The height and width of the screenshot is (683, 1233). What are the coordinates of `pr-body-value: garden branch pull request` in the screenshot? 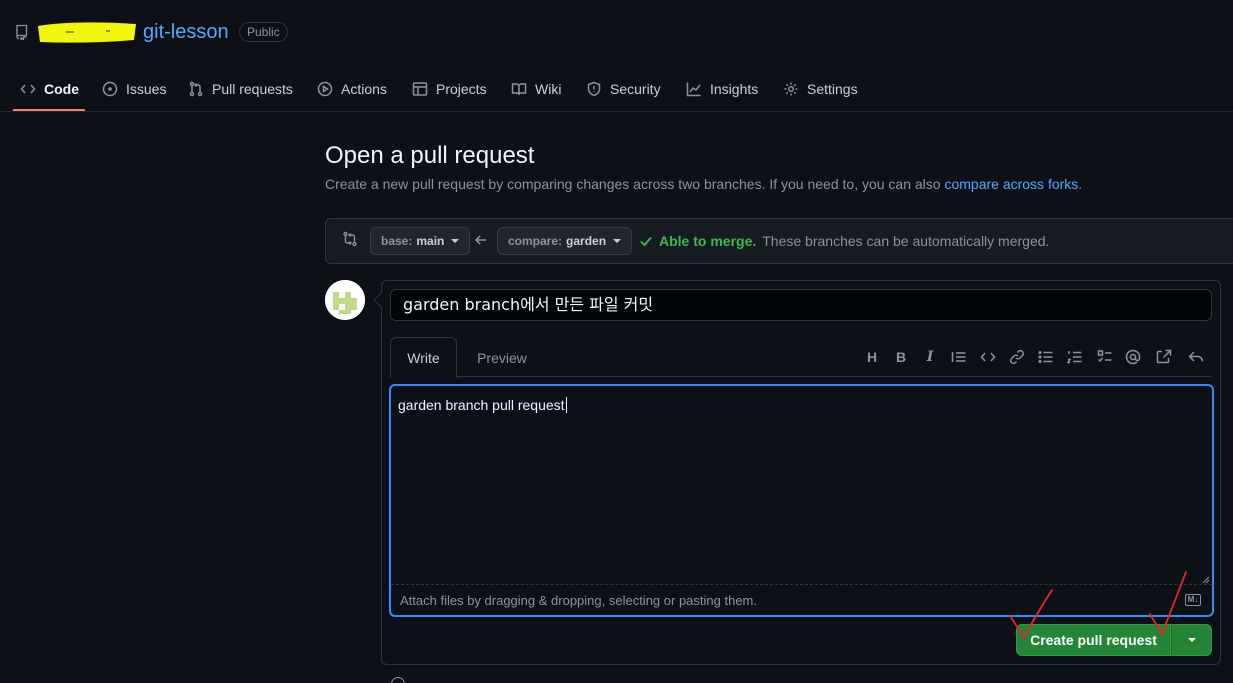 It's located at (481, 405).